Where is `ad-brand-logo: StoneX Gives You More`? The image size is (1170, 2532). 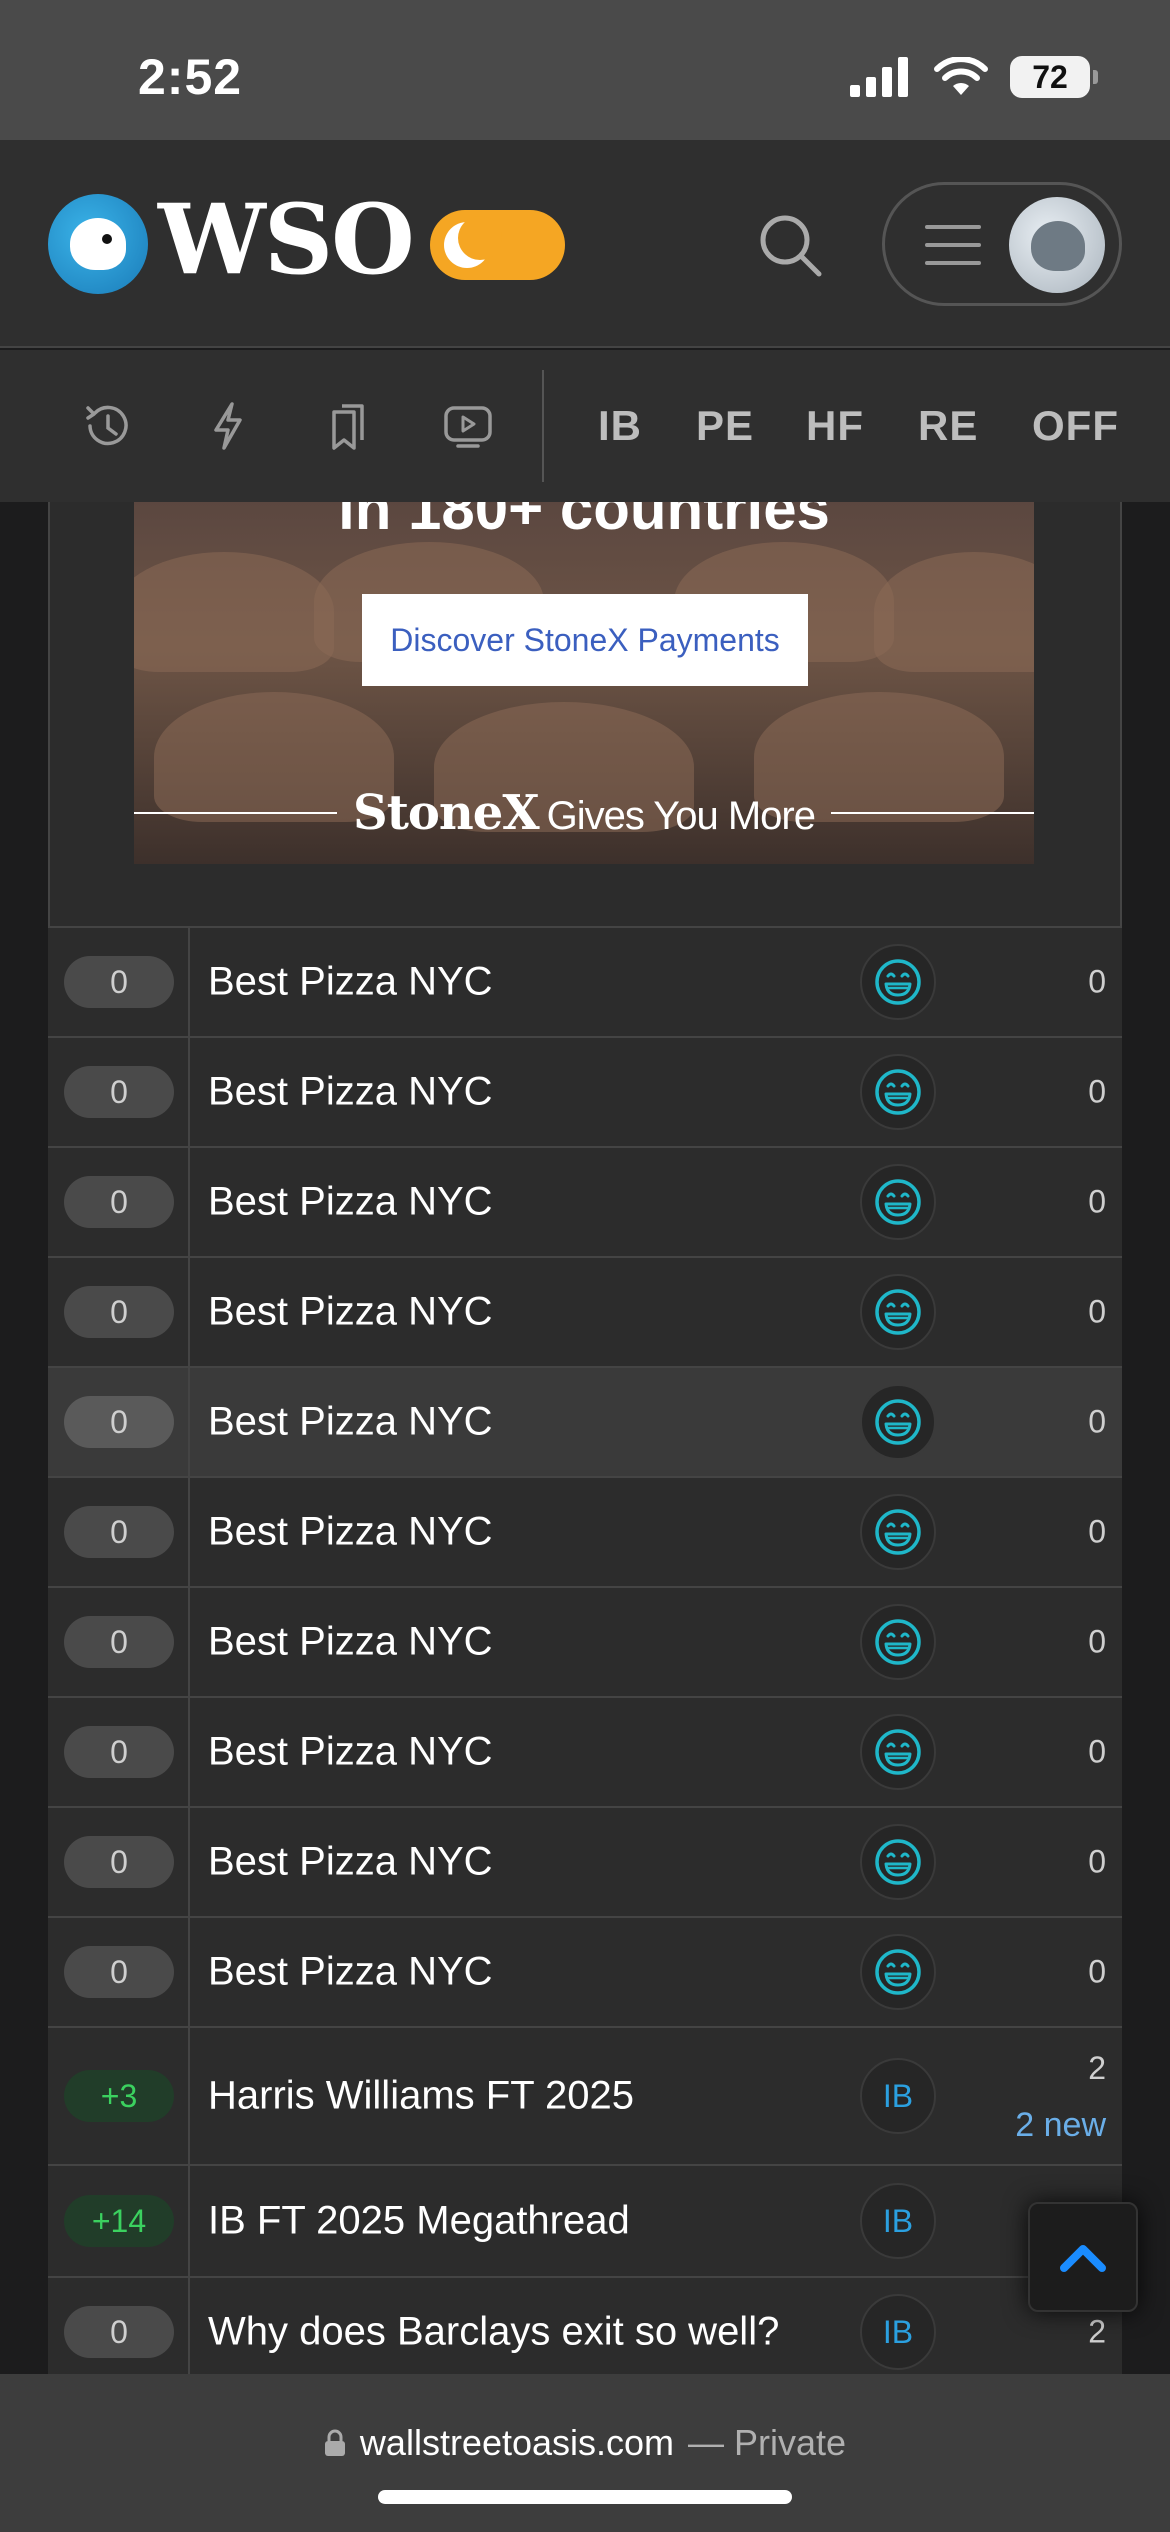 ad-brand-logo: StoneX Gives You More is located at coordinates (584, 813).